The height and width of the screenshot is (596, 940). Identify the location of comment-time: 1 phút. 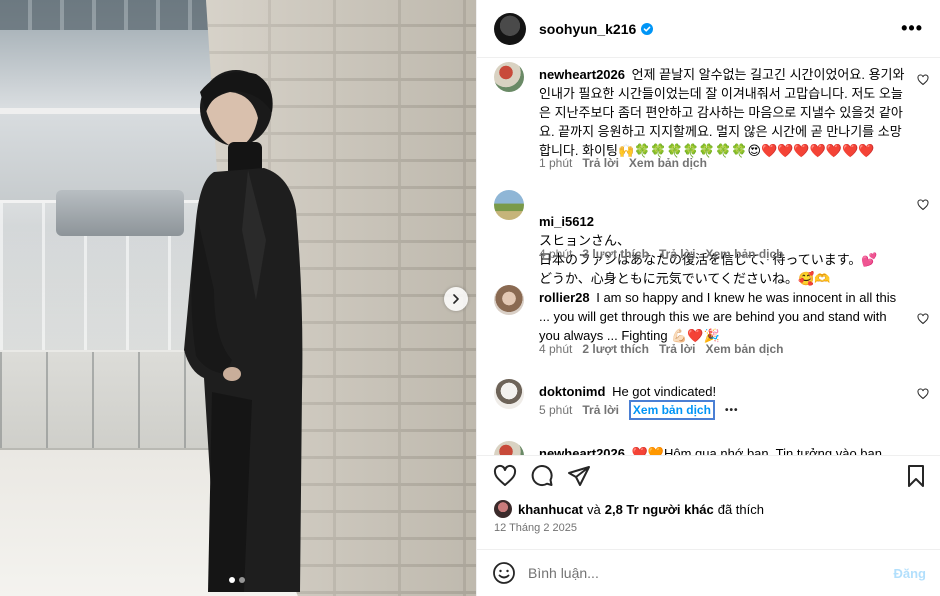
(556, 163).